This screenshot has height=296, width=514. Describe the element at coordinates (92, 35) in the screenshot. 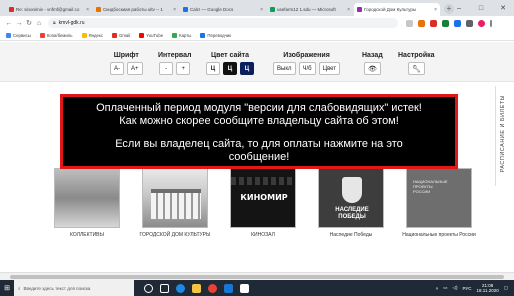

I see `bookmark-item: Яндекс` at that location.